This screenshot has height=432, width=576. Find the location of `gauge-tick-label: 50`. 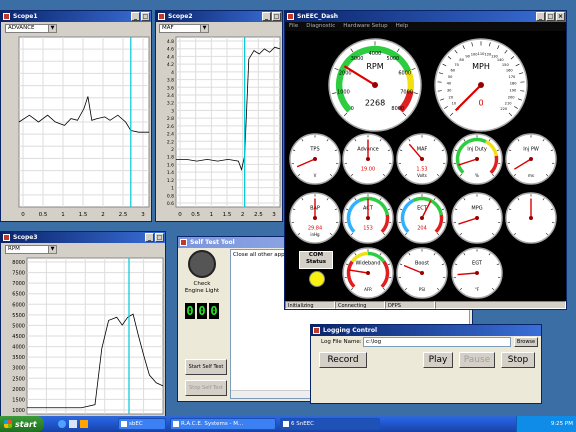

gauge-tick-label: 50 is located at coordinates (450, 77).